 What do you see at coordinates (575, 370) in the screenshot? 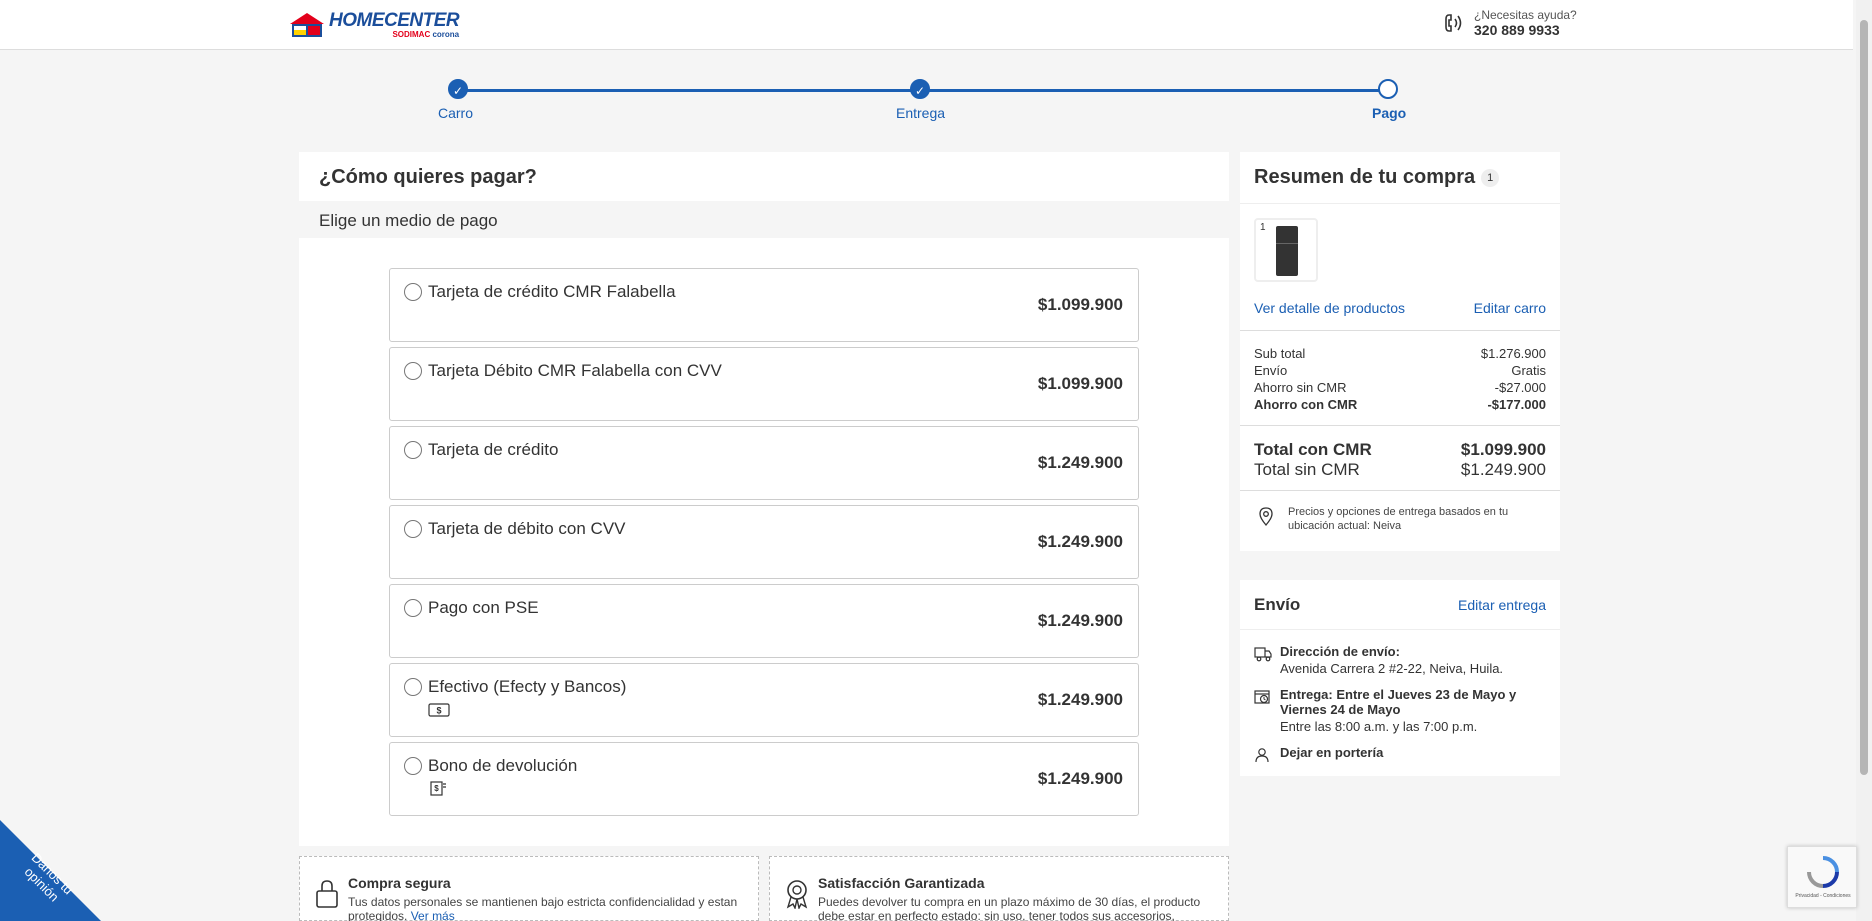
I see `option-label: Tarjeta Débito CMR Falabella con CVV` at bounding box center [575, 370].